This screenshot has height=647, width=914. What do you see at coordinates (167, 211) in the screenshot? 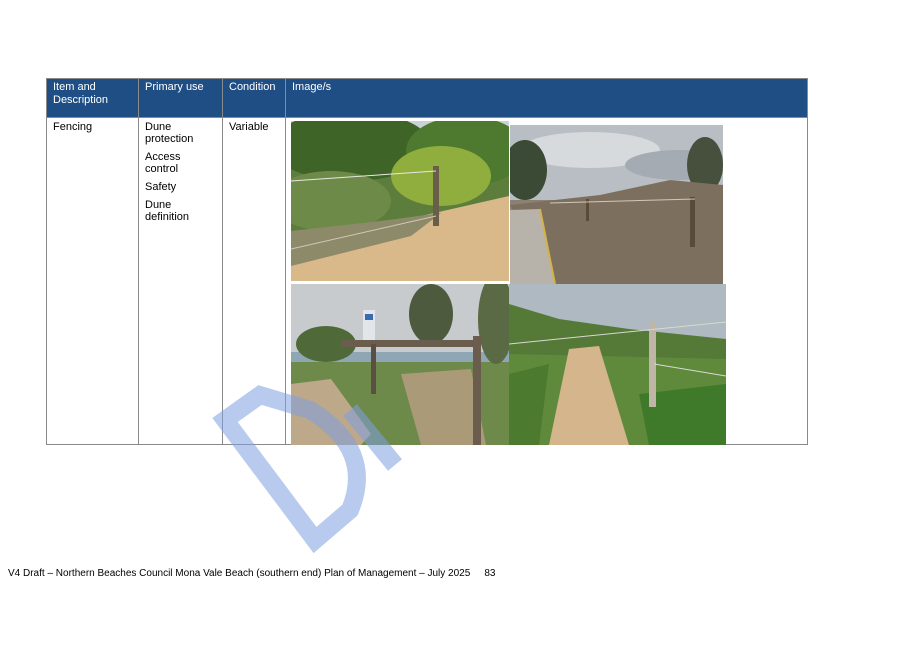
I see `use-item: Dune definition` at bounding box center [167, 211].